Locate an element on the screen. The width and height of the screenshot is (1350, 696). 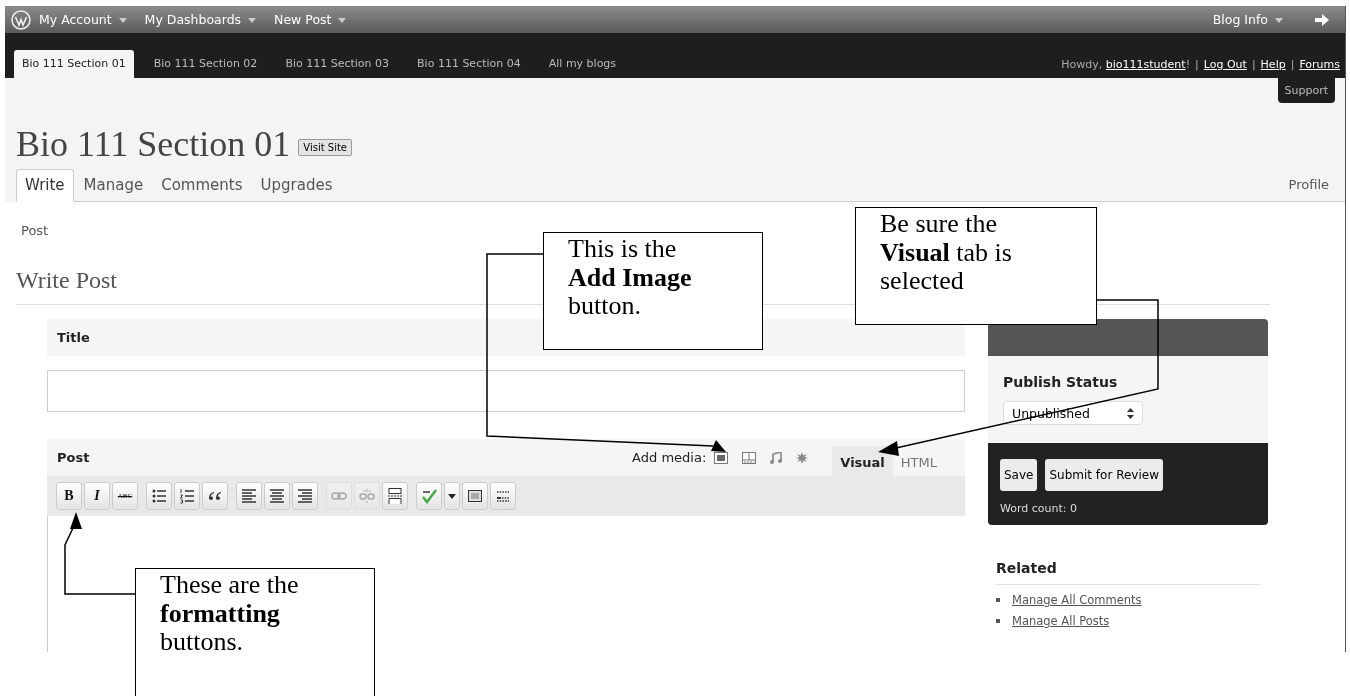
title-field is located at coordinates (506, 391).